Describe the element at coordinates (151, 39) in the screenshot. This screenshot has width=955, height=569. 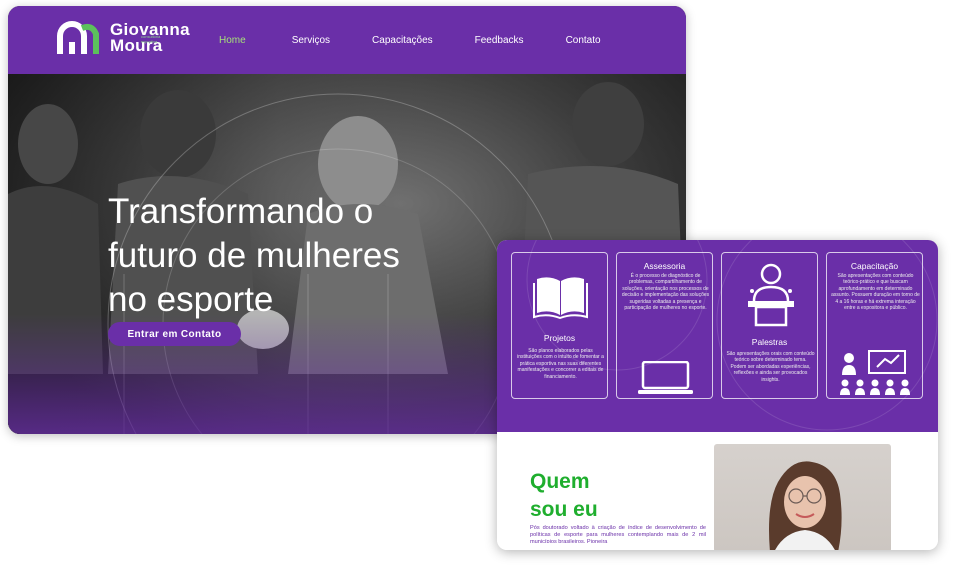
I see `logo-tagline: consultoria esportiva` at that location.